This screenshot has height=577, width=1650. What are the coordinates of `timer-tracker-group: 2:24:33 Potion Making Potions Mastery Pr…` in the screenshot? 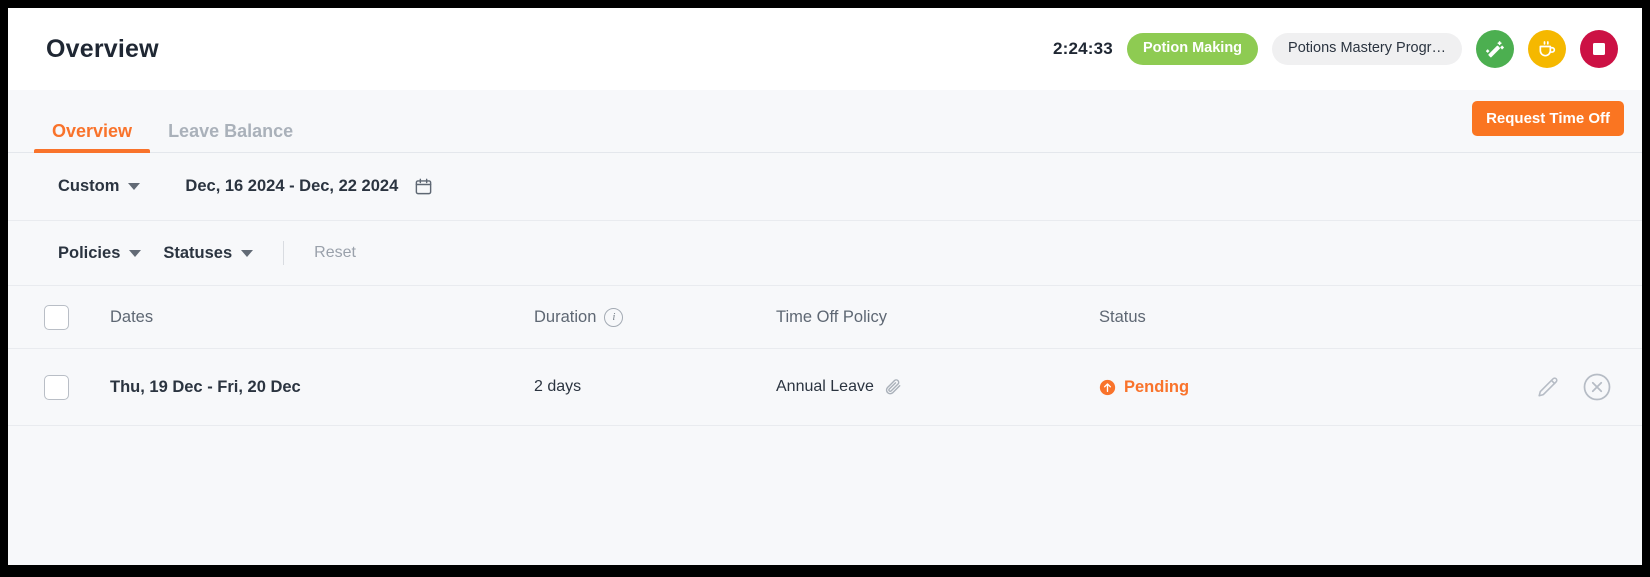 It's located at (1335, 49).